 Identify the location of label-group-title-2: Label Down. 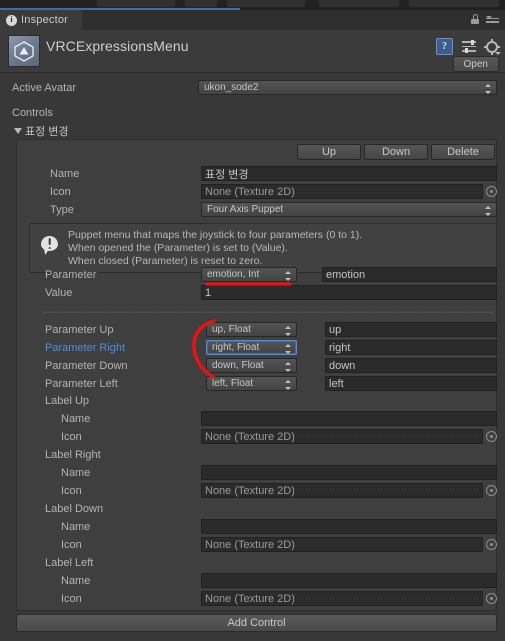
(74, 509).